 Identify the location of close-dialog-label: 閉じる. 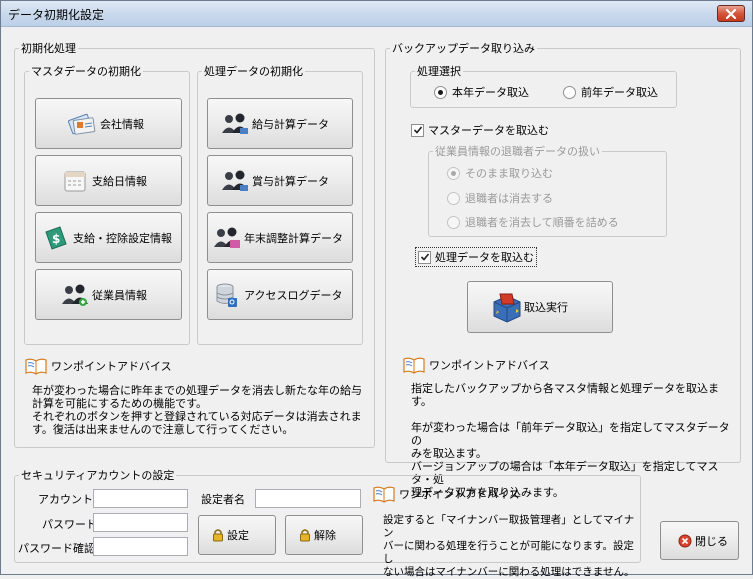
(711, 541).